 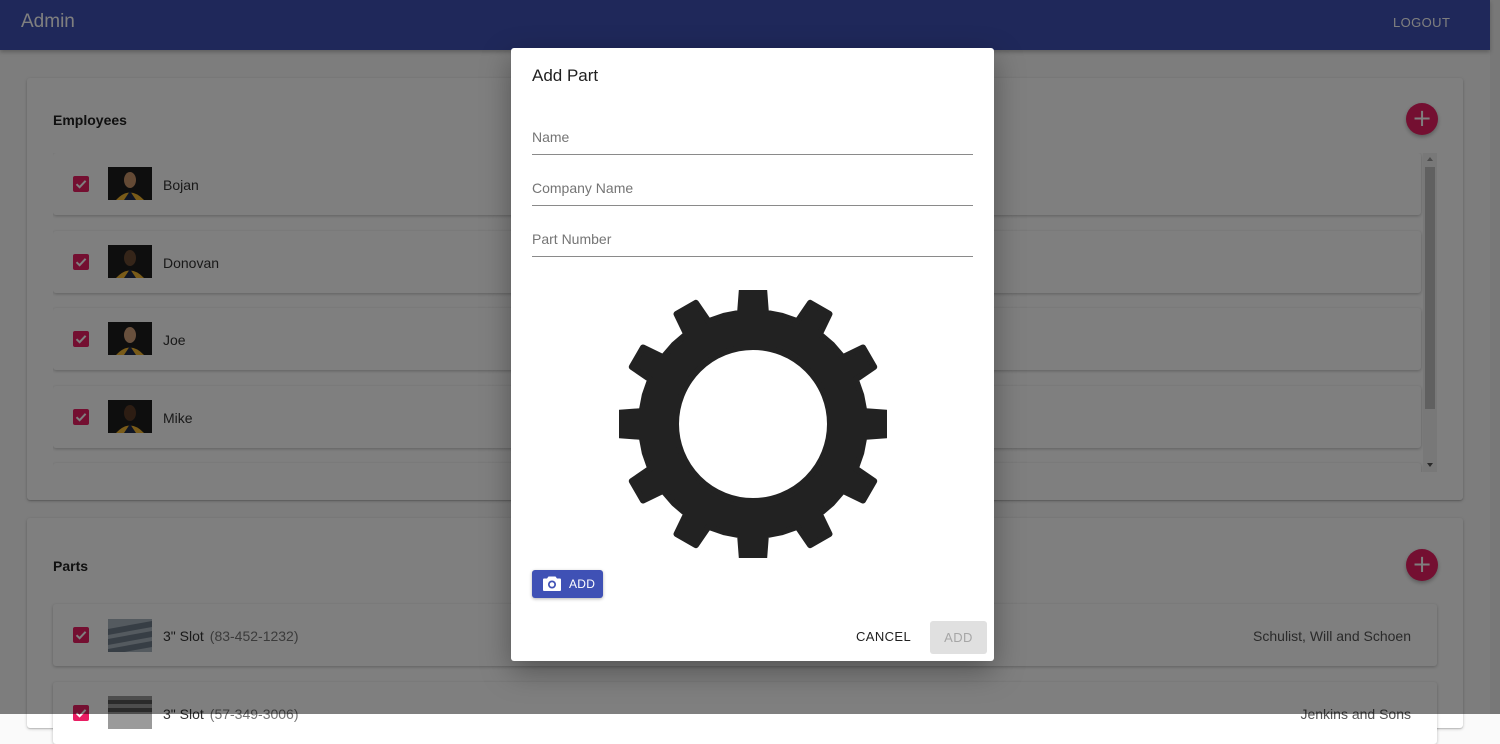 I want to click on company-name-input, so click(x=752, y=188).